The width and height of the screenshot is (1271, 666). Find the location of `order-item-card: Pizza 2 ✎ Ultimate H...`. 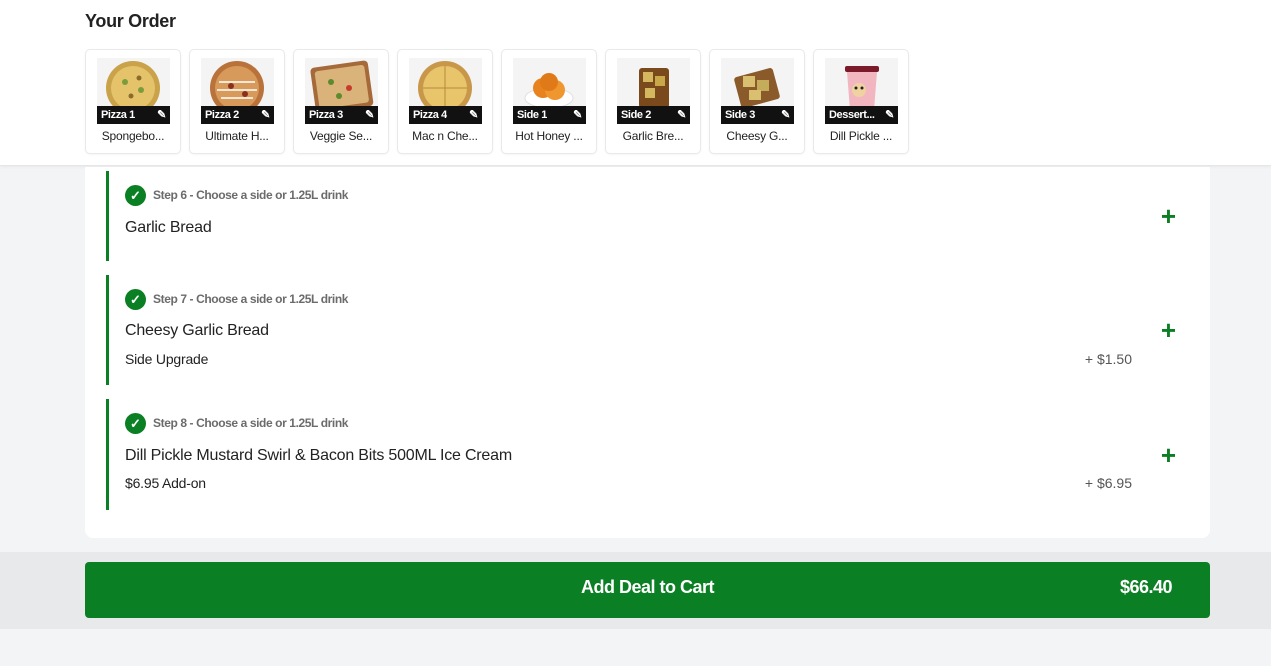

order-item-card: Pizza 2 ✎ Ultimate H... is located at coordinates (237, 101).